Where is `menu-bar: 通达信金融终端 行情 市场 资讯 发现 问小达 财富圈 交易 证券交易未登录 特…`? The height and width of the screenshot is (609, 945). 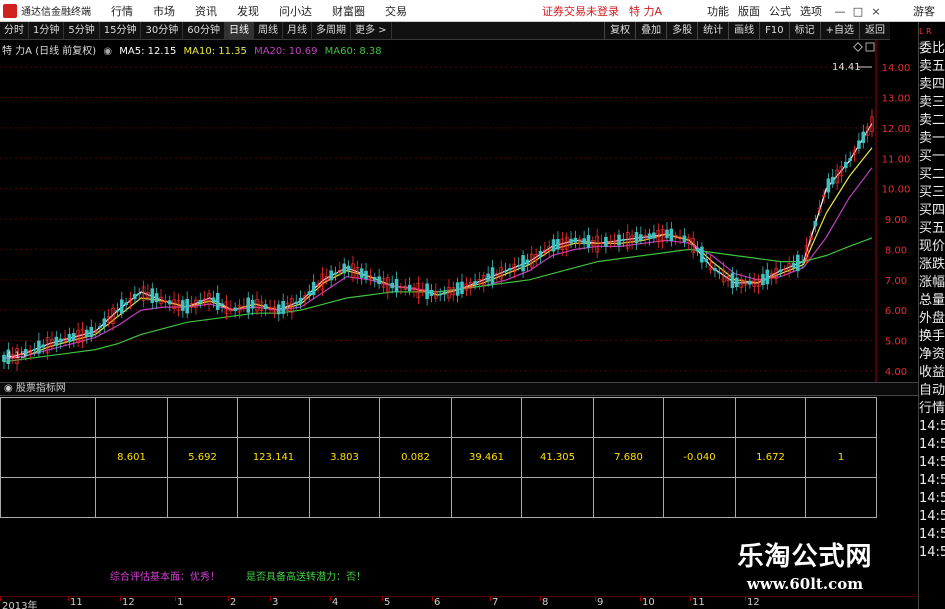
menu-bar: 通达信金融终端 行情 市场 资讯 发现 问小达 财富圈 交易 证券交易未登录 特… is located at coordinates (472, 11).